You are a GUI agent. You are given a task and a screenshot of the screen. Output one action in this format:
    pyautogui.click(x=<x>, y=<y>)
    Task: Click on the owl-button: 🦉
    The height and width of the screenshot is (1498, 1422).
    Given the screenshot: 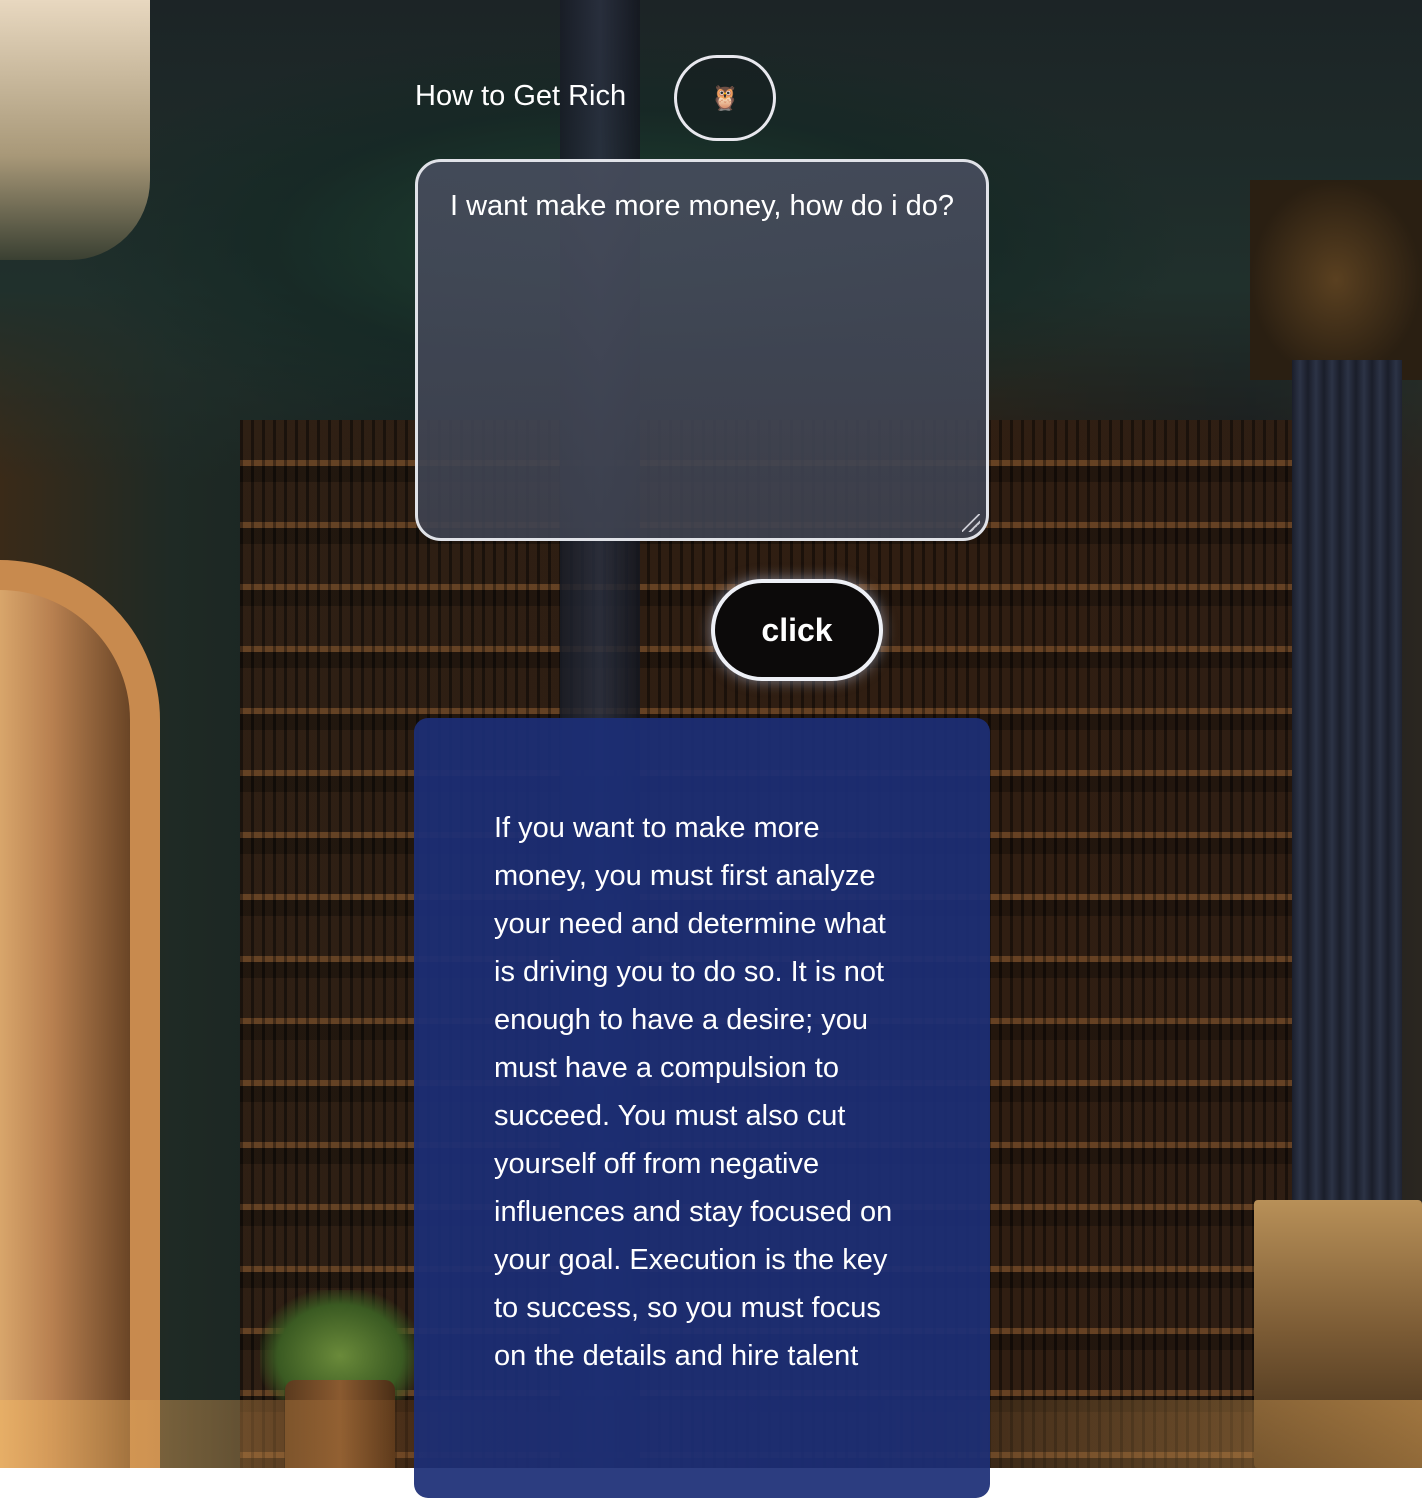 What is the action you would take?
    pyautogui.click(x=725, y=98)
    